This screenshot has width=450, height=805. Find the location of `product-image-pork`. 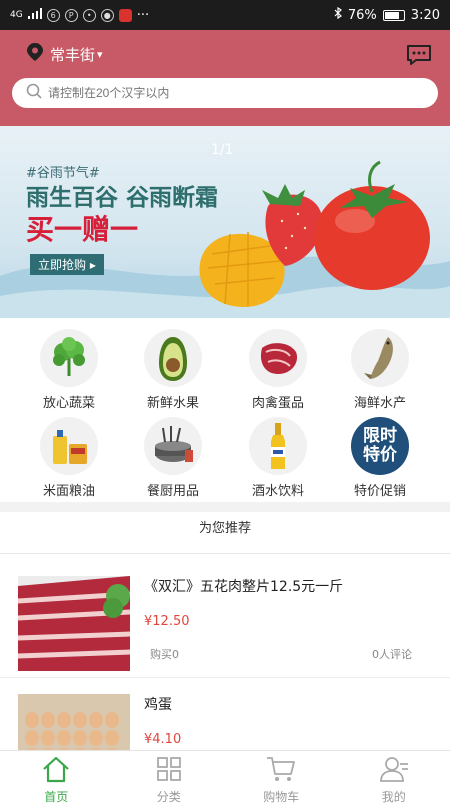

product-image-pork is located at coordinates (74, 623).